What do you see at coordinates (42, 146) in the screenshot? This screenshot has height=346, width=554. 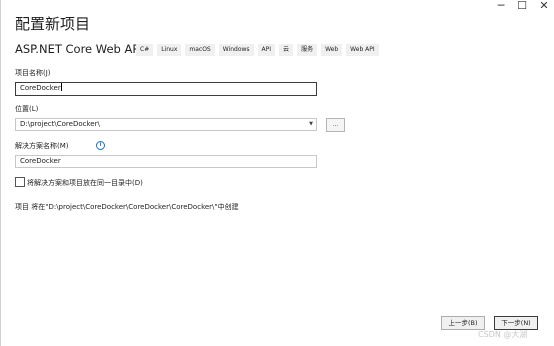 I see `solution-name-label: 解决方案名称(M)` at bounding box center [42, 146].